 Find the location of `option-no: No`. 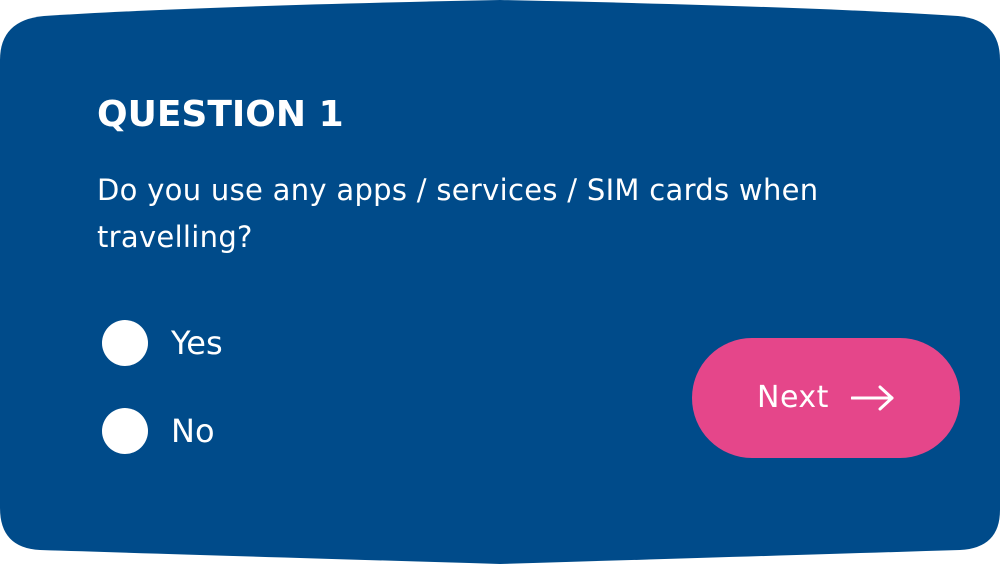

option-no: No is located at coordinates (158, 431).